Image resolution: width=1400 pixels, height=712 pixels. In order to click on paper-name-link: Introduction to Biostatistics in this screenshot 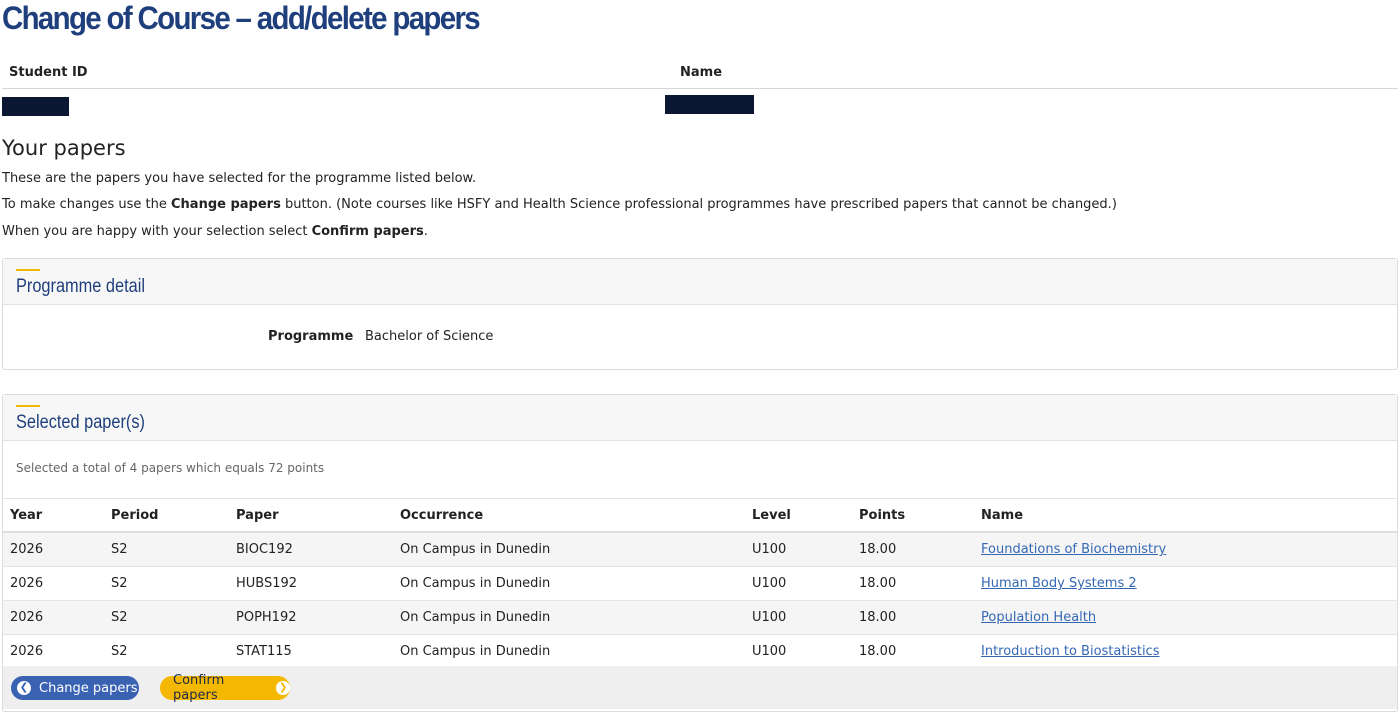, I will do `click(1070, 651)`.